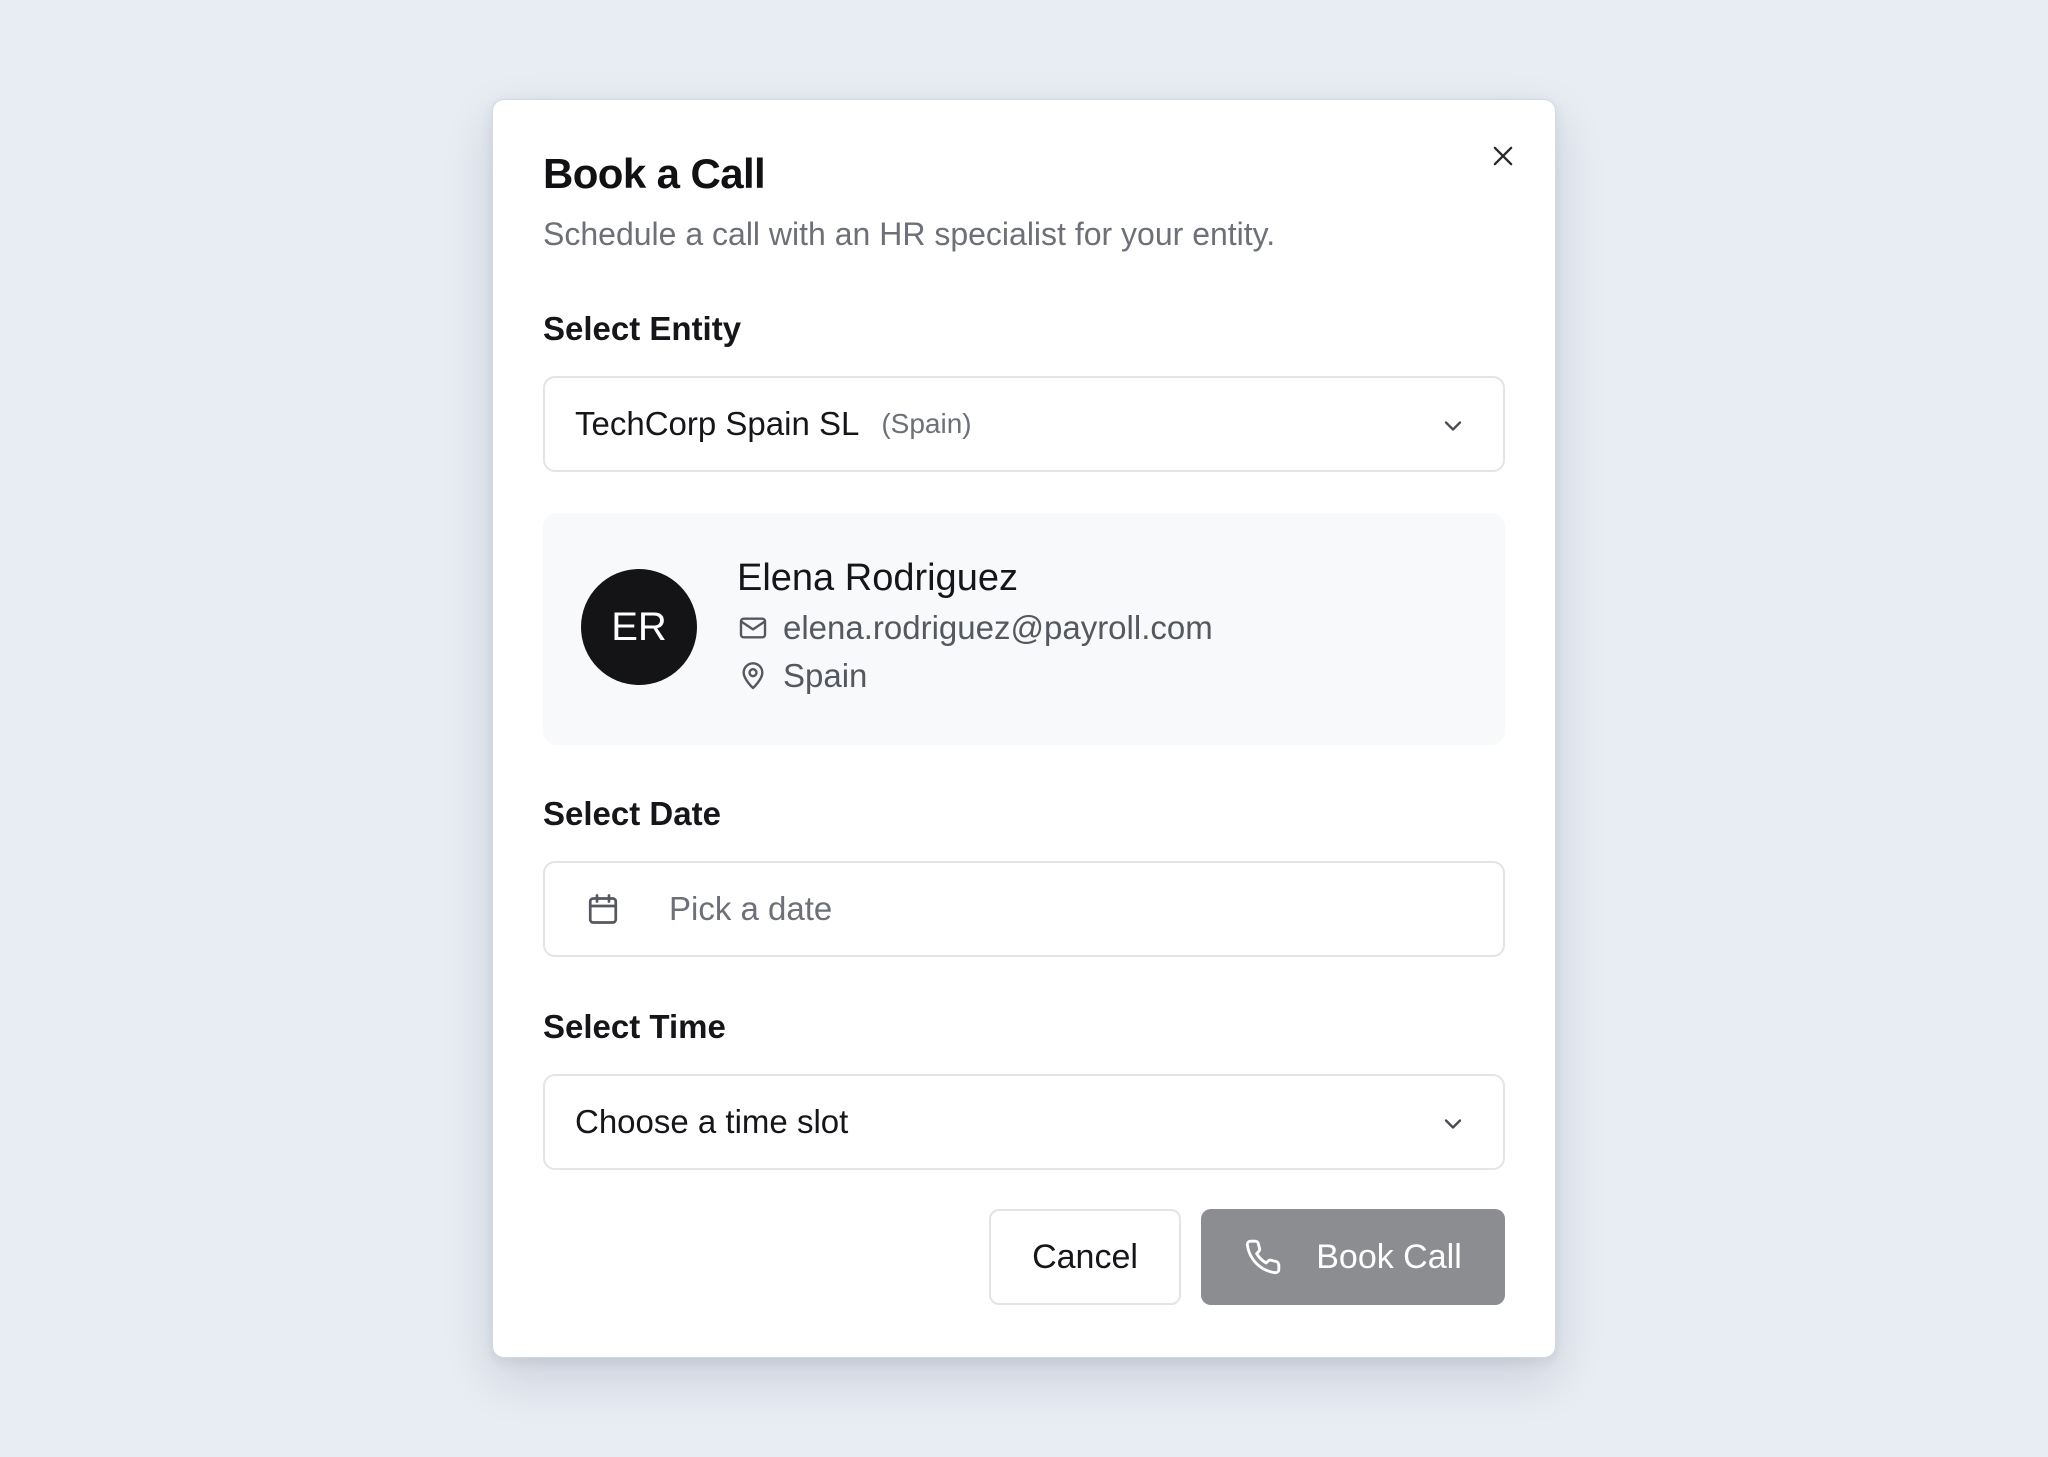  Describe the element at coordinates (642, 328) in the screenshot. I see `entity-label: Select Entity` at that location.